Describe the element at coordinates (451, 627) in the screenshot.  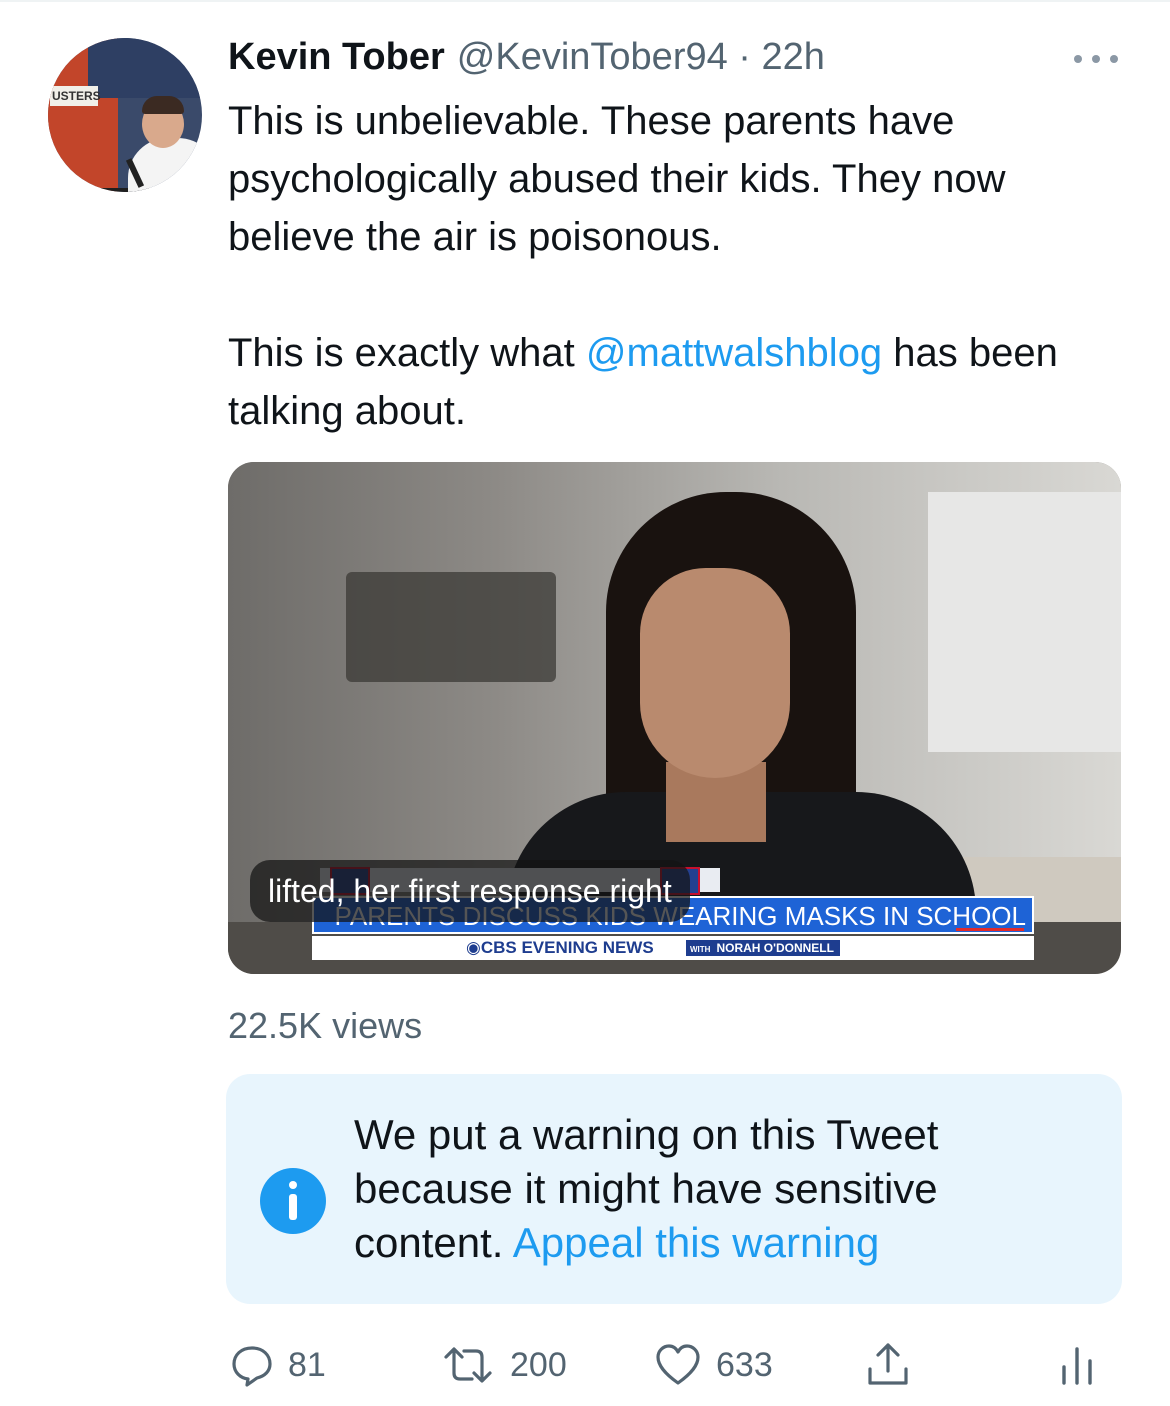
I see `video-bookshelf` at that location.